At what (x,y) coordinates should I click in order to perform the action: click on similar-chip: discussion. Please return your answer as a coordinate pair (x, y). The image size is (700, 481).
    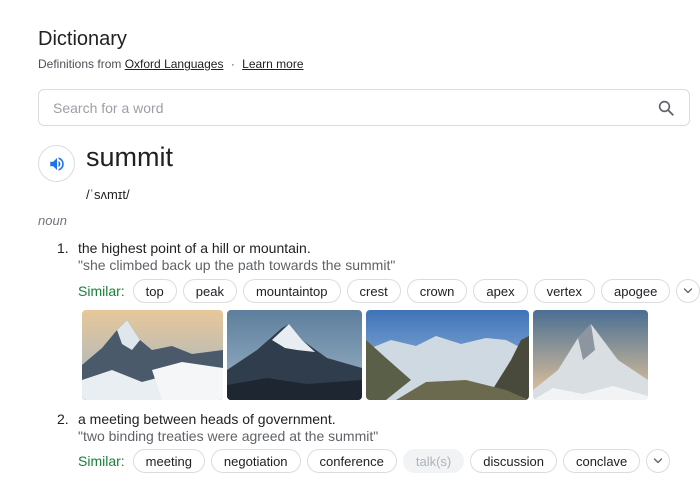
    Looking at the image, I should click on (513, 461).